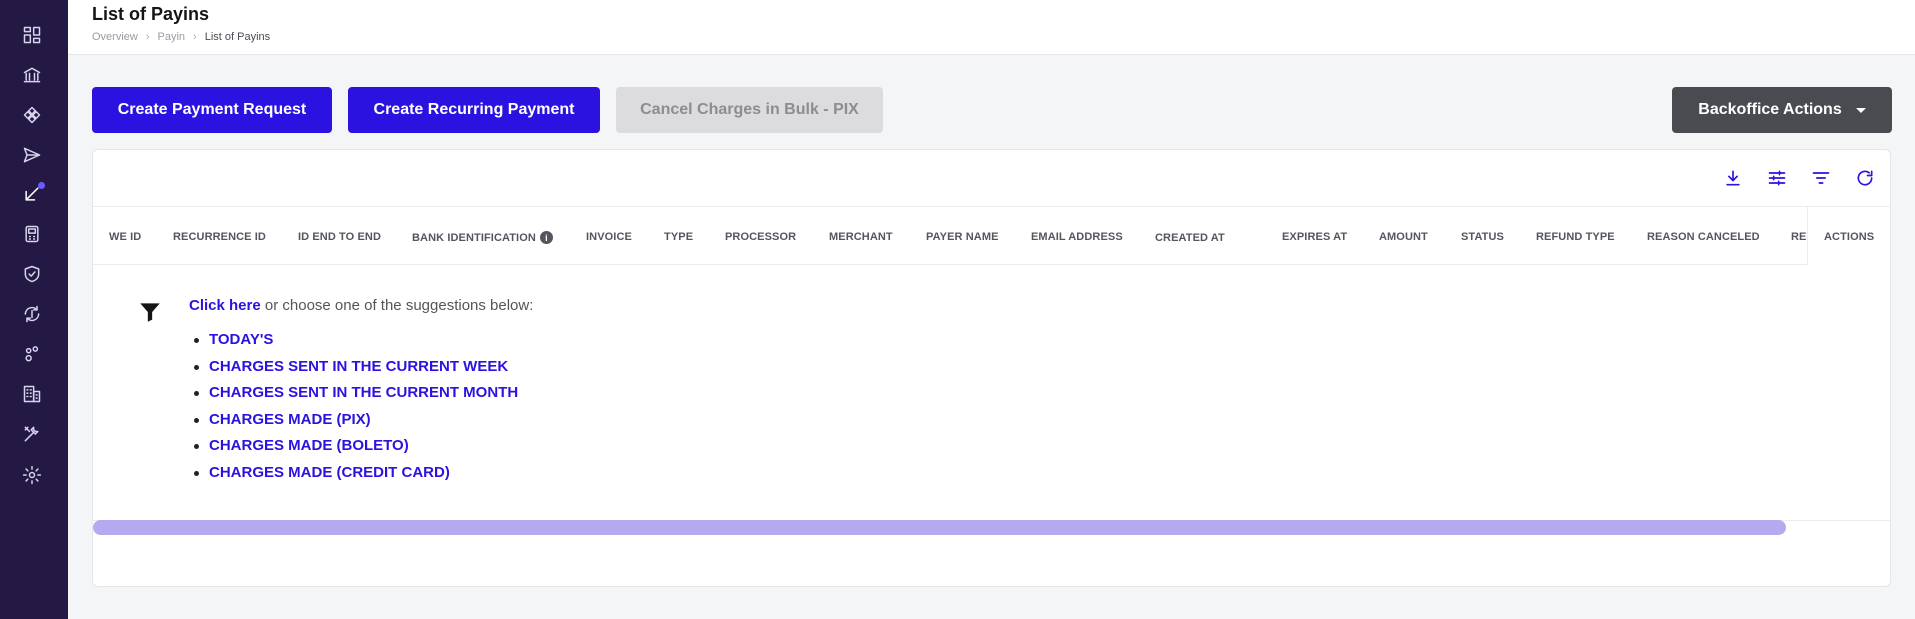  What do you see at coordinates (219, 237) in the screenshot?
I see `column-header-recurrence-id: RECURRENCE ID` at bounding box center [219, 237].